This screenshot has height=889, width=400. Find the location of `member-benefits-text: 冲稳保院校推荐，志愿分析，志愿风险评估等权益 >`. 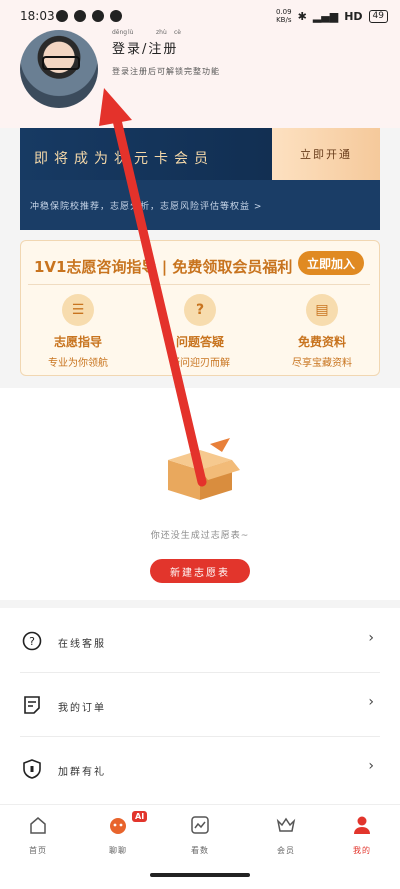

member-benefits-text: 冲稳保院校推荐，志愿分析，志愿风险评估等权益 > is located at coordinates (146, 207).